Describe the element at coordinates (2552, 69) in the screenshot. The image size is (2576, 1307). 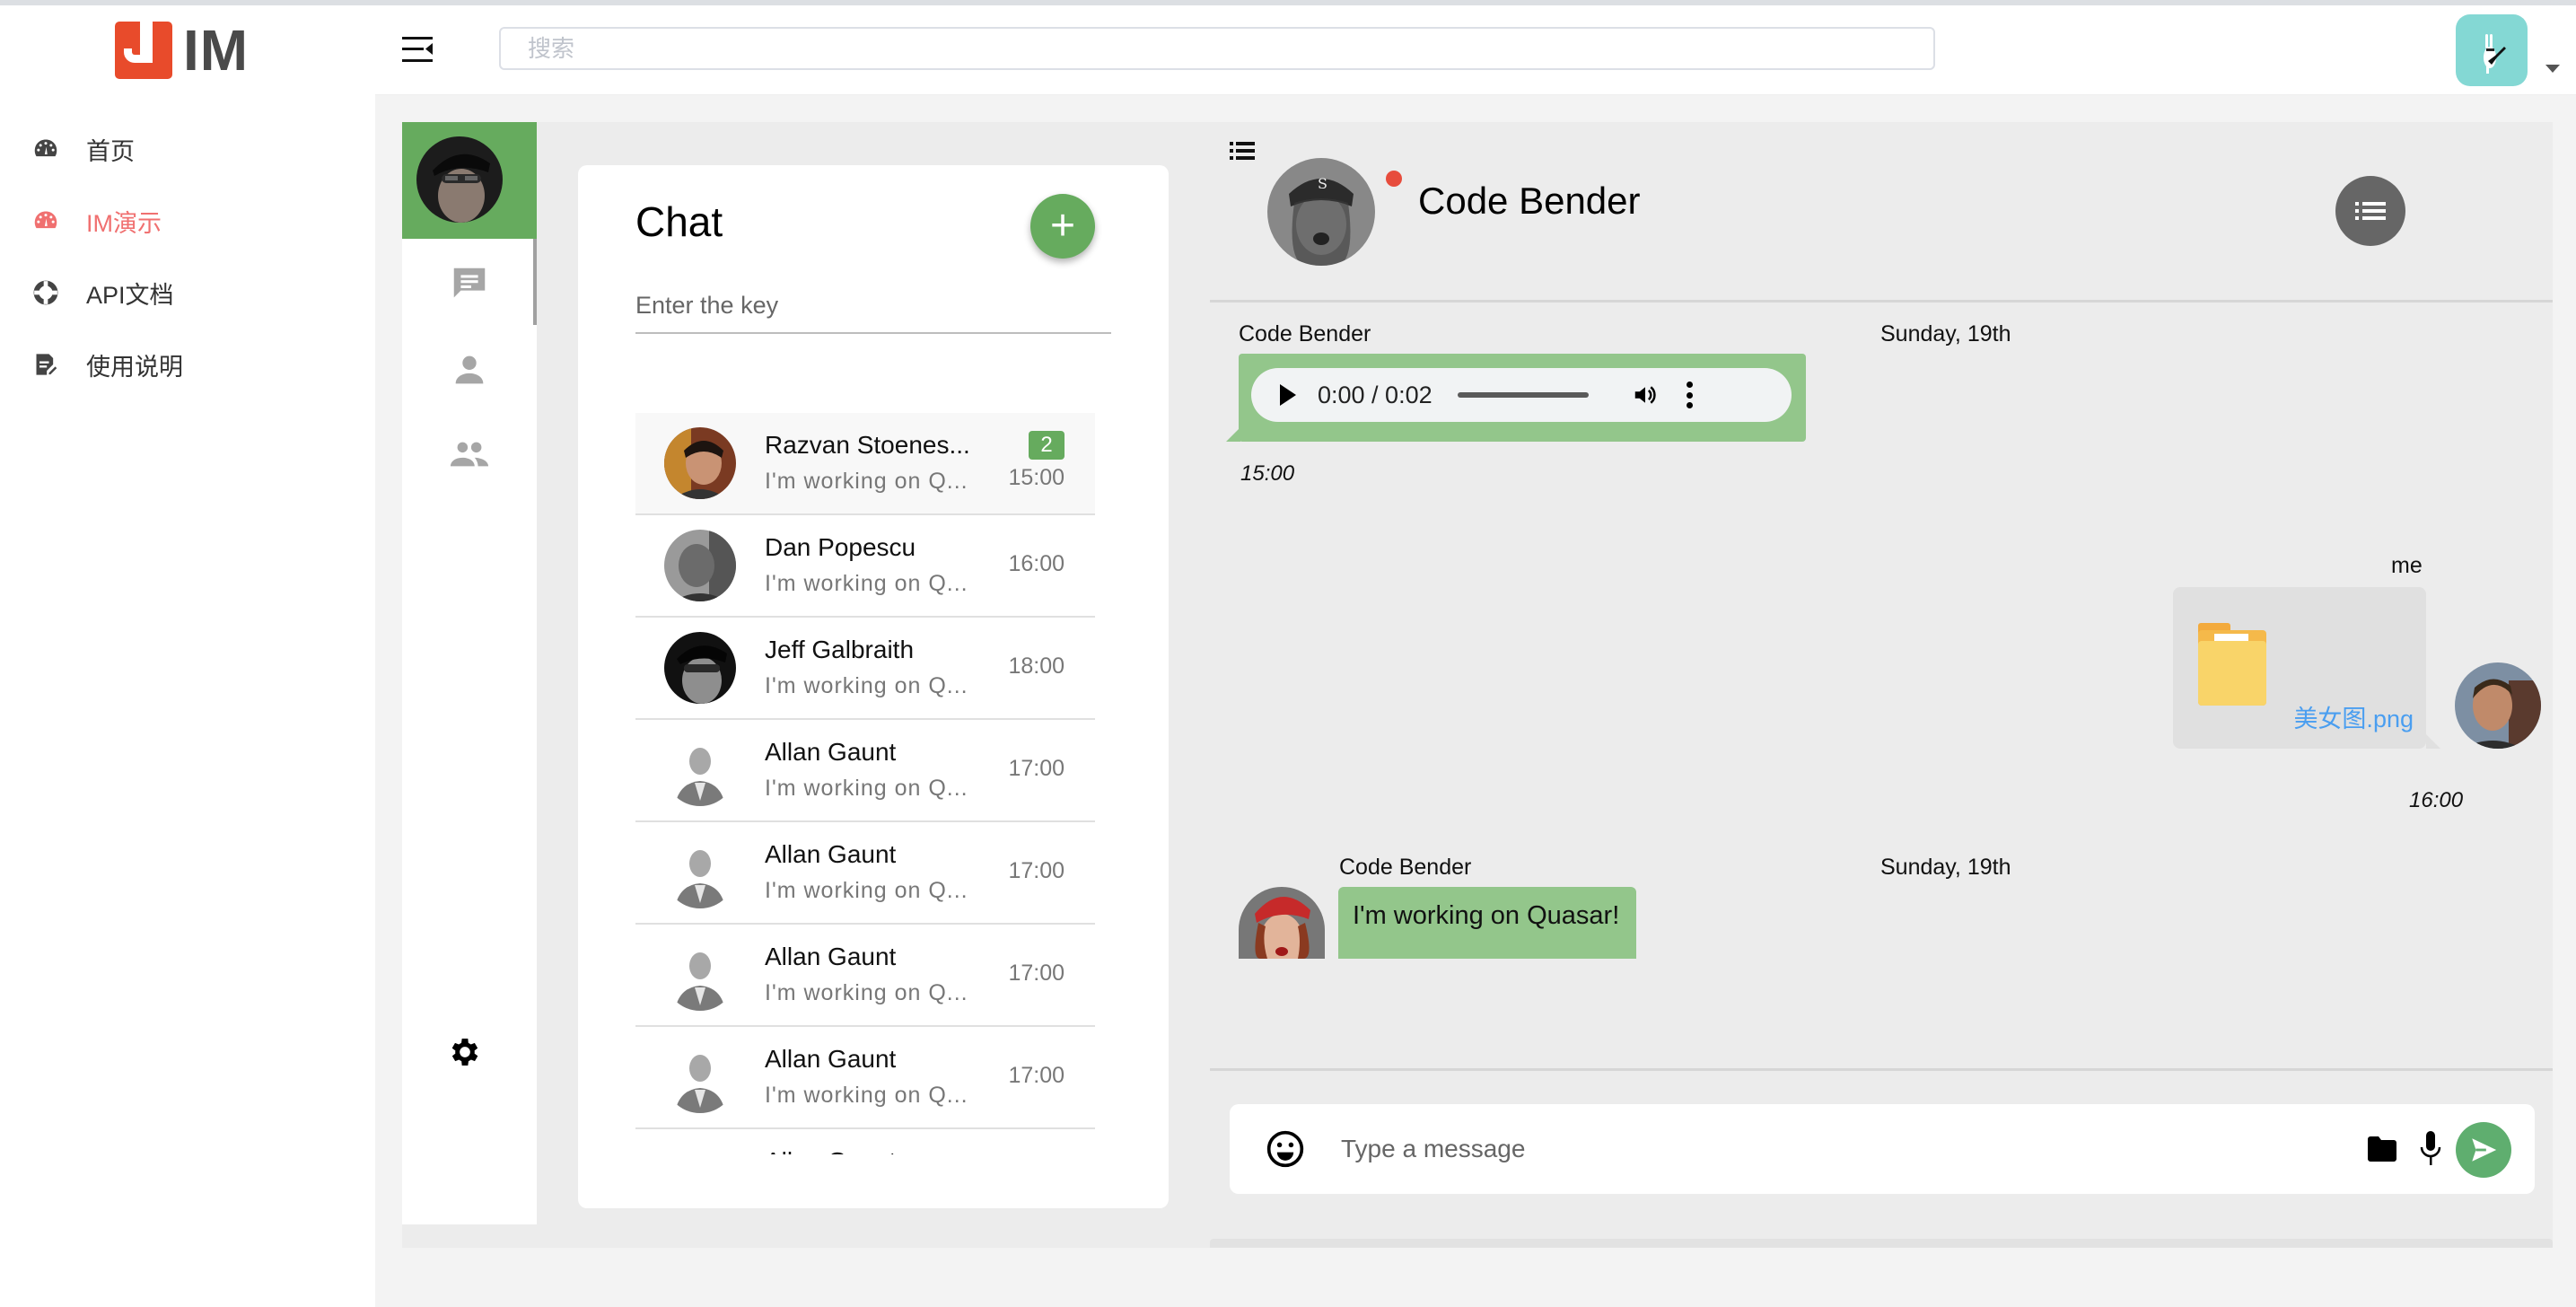
I see `caret-down-icon` at that location.